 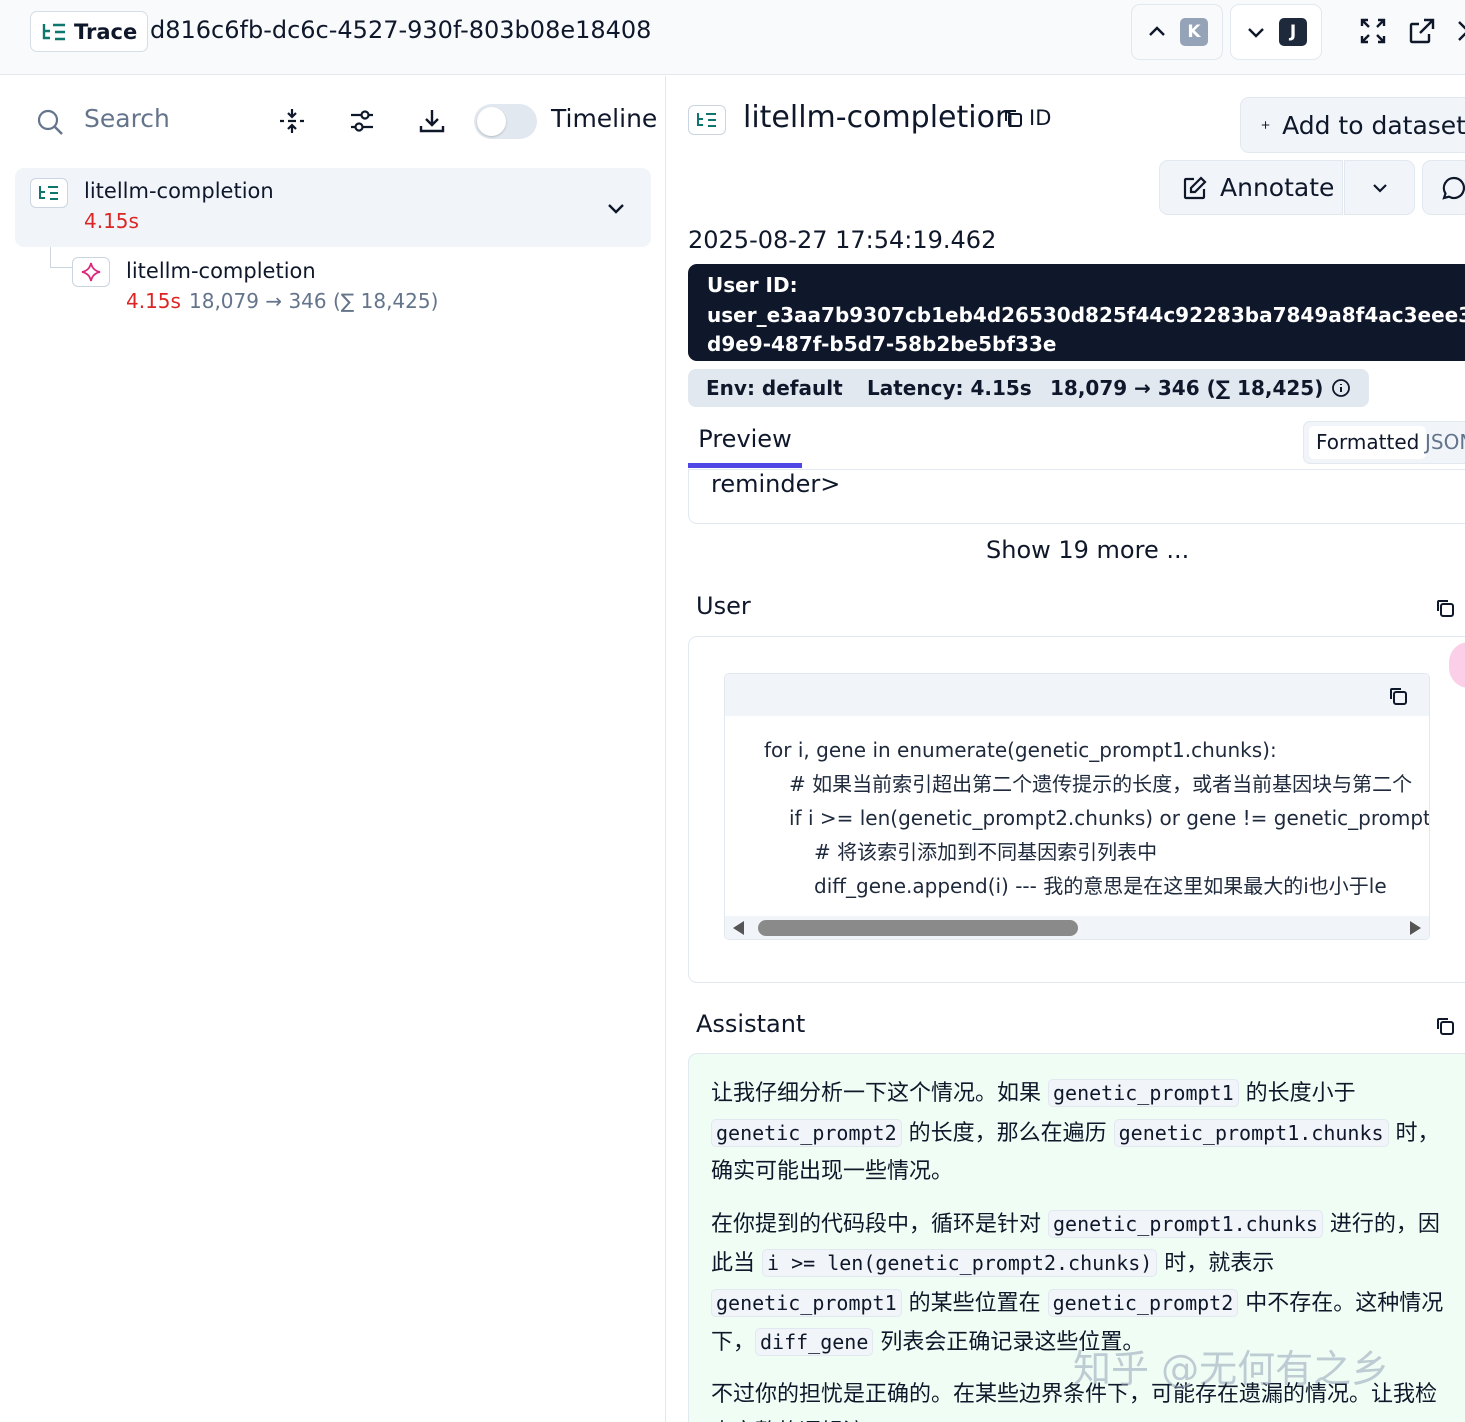 I want to click on observation-title: litellm-completion, so click(x=878, y=117).